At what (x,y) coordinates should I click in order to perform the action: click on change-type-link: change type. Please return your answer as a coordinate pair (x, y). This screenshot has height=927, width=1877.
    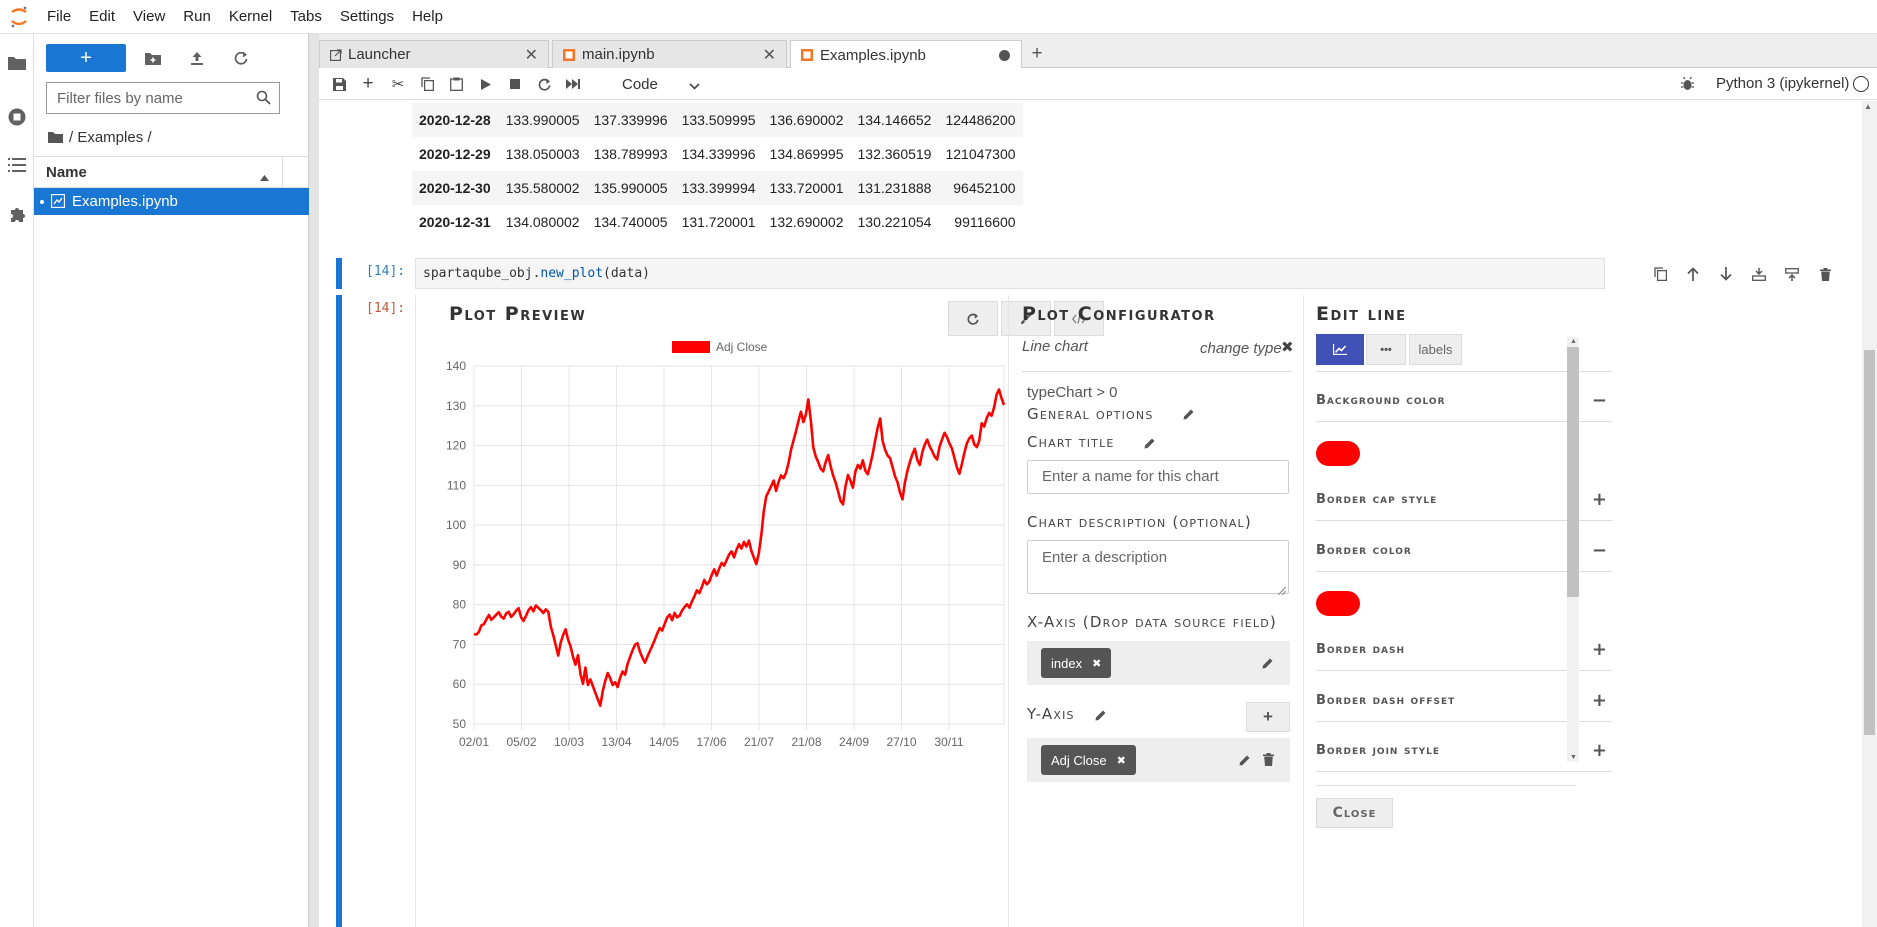
    Looking at the image, I should click on (1241, 348).